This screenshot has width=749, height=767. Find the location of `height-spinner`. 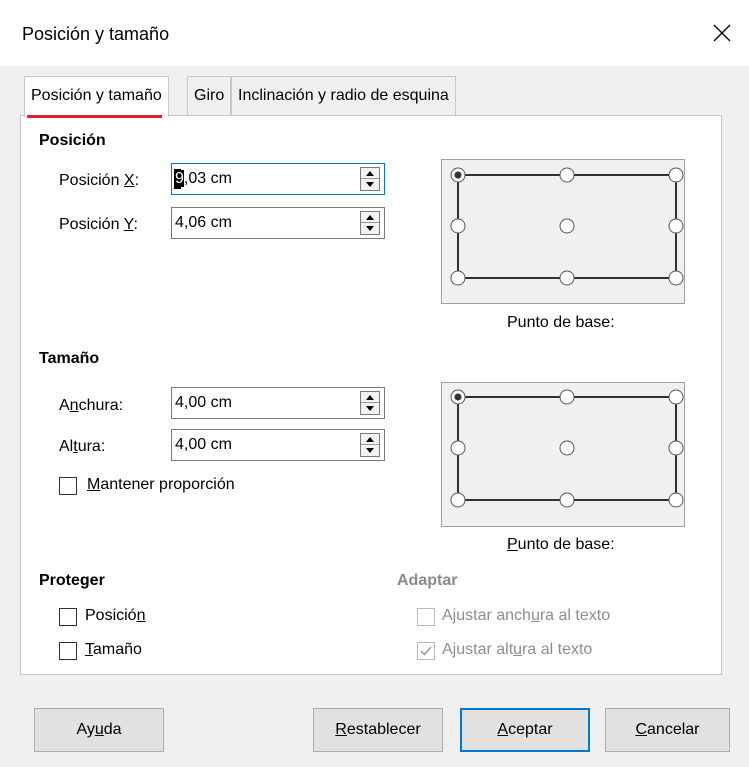

height-spinner is located at coordinates (370, 445).